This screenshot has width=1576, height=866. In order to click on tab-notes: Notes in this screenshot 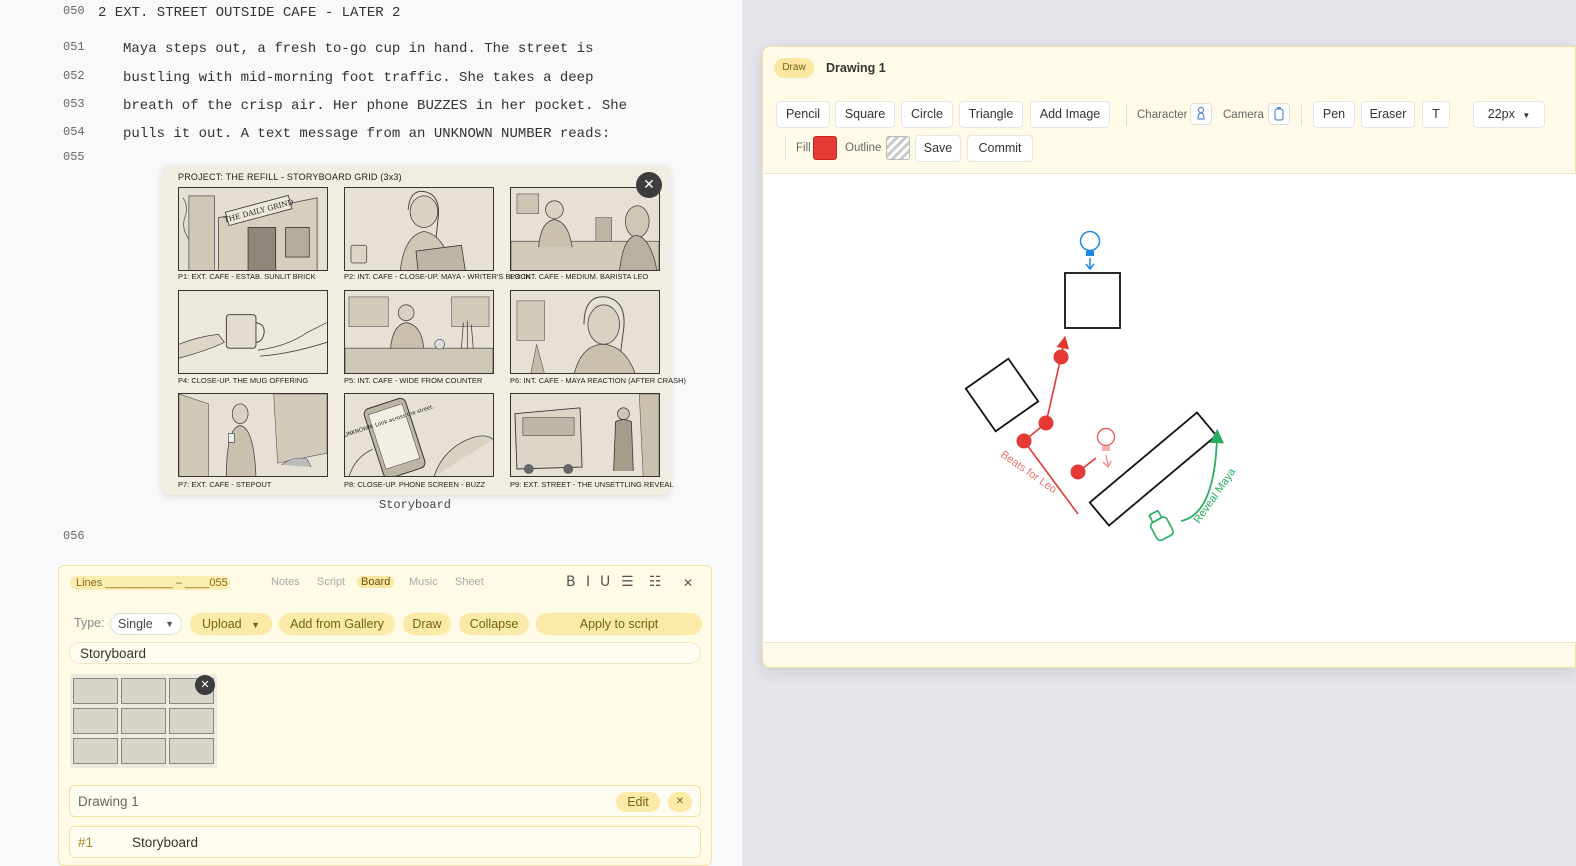, I will do `click(285, 582)`.